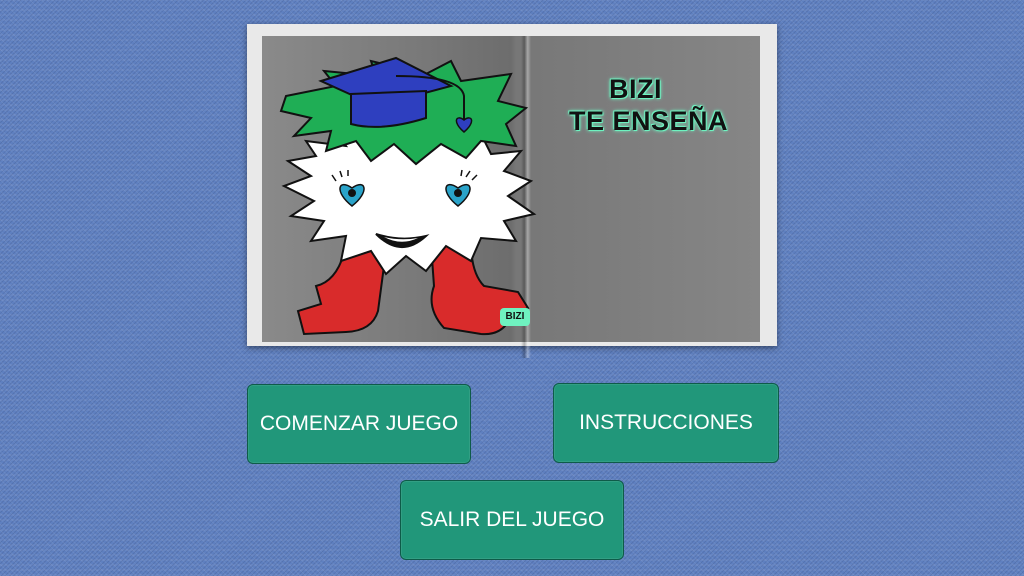  I want to click on bizi-badge: BIZI, so click(515, 317).